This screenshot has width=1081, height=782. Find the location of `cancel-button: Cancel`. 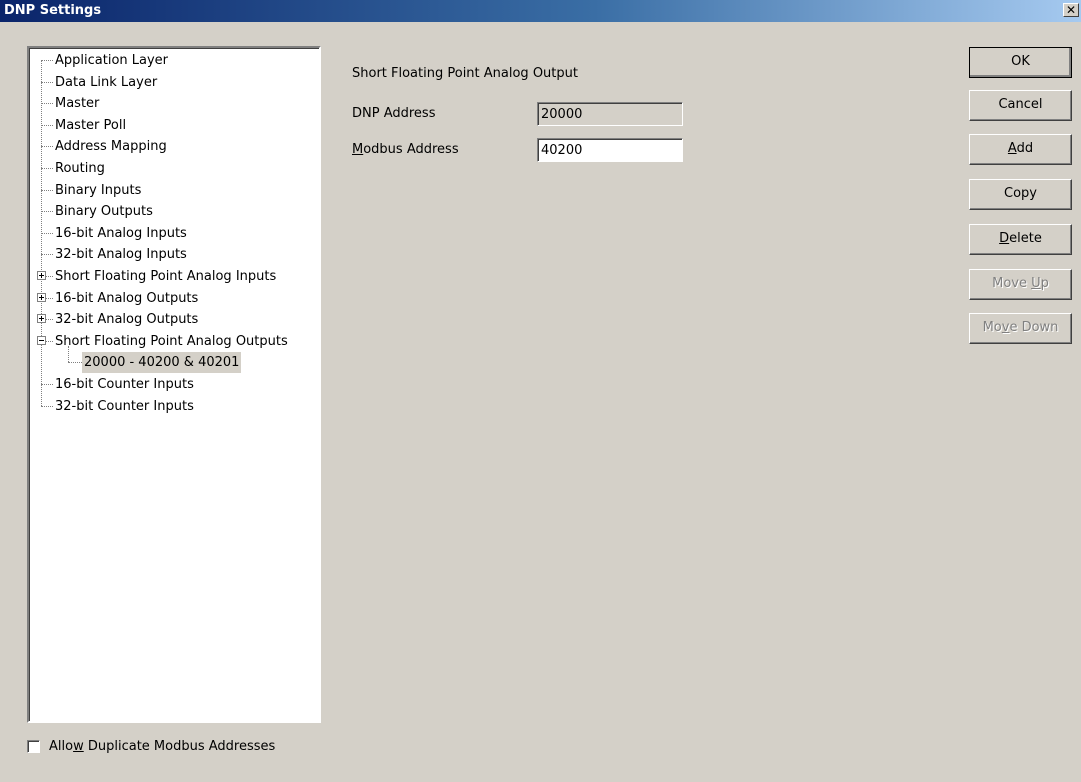

cancel-button: Cancel is located at coordinates (1020, 105).